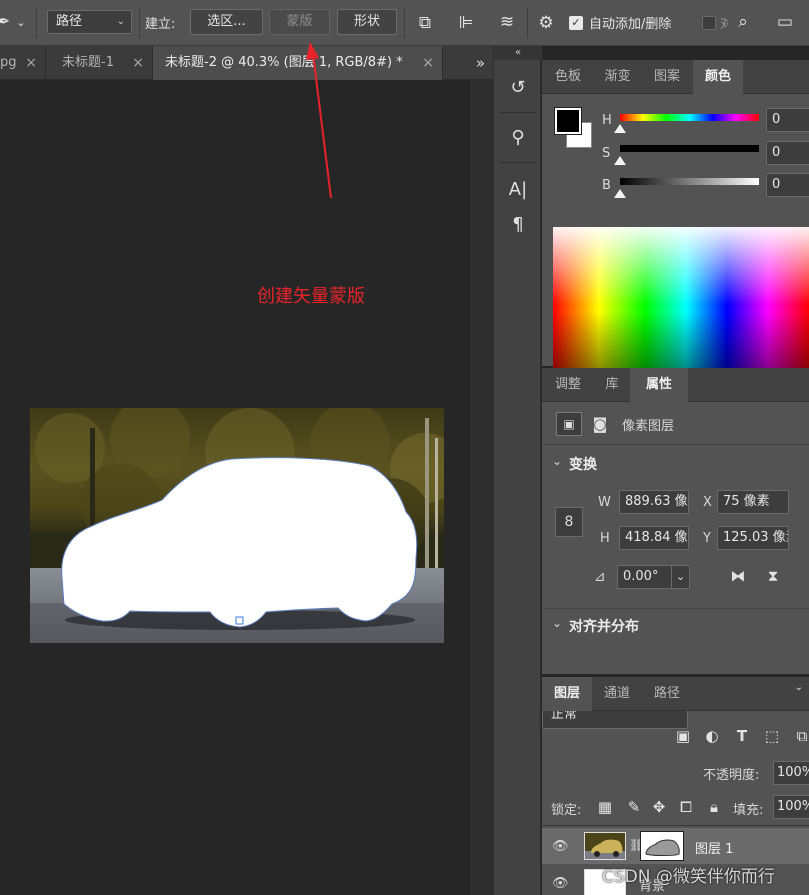  Describe the element at coordinates (724, 24) in the screenshot. I see `align-edges-label: 对` at that location.